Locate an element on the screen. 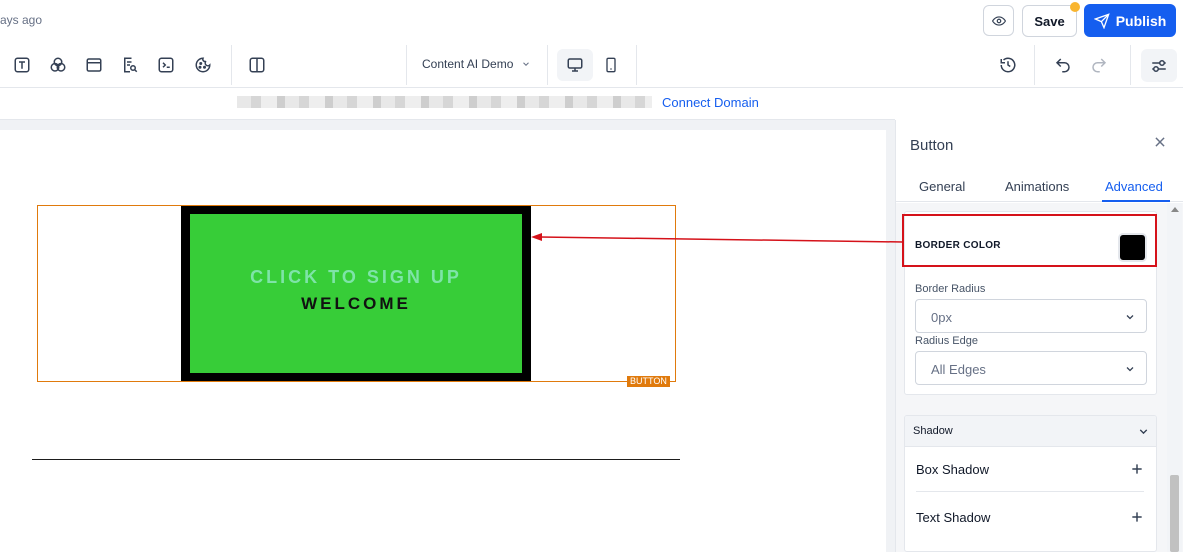 The width and height of the screenshot is (1183, 552). text-element-icon is located at coordinates (22, 65).